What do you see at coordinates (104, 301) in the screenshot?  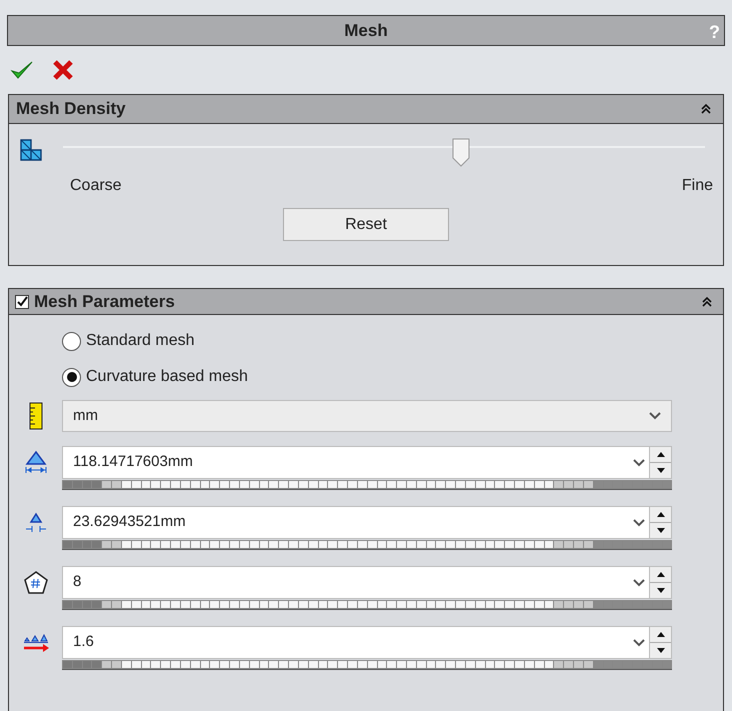 I see `section-title: Mesh Parameters` at bounding box center [104, 301].